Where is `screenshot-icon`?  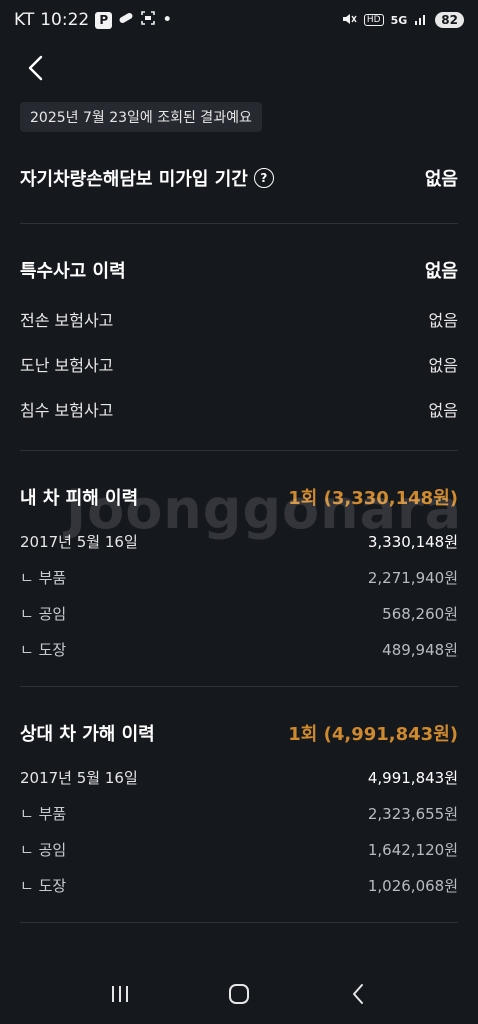 screenshot-icon is located at coordinates (148, 20).